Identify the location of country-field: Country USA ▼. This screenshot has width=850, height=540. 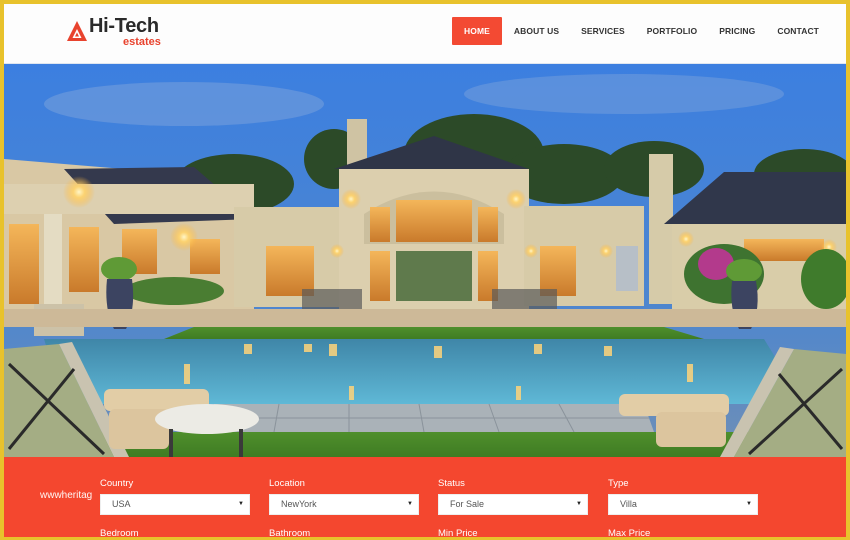
(175, 496).